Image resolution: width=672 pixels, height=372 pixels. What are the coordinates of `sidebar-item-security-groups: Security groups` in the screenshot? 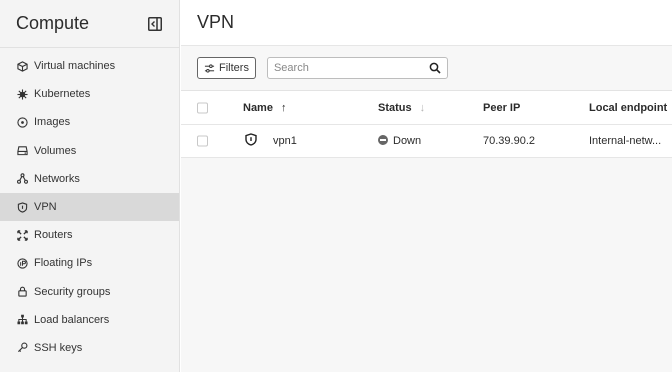 It's located at (89, 292).